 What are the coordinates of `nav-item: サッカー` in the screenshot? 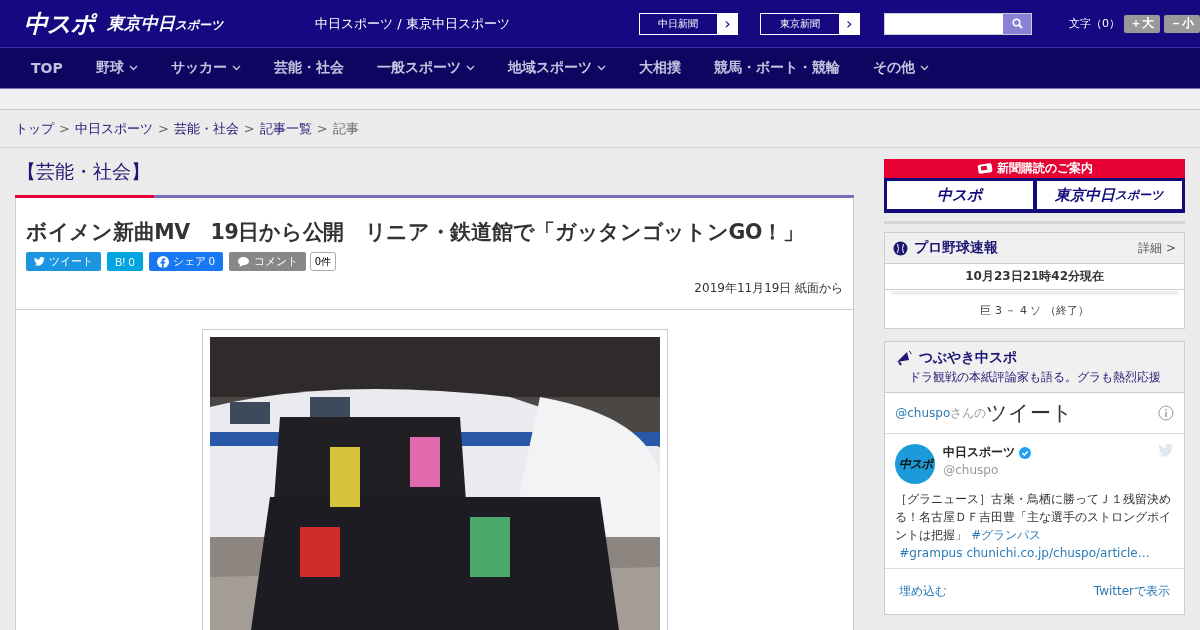 It's located at (205, 68).